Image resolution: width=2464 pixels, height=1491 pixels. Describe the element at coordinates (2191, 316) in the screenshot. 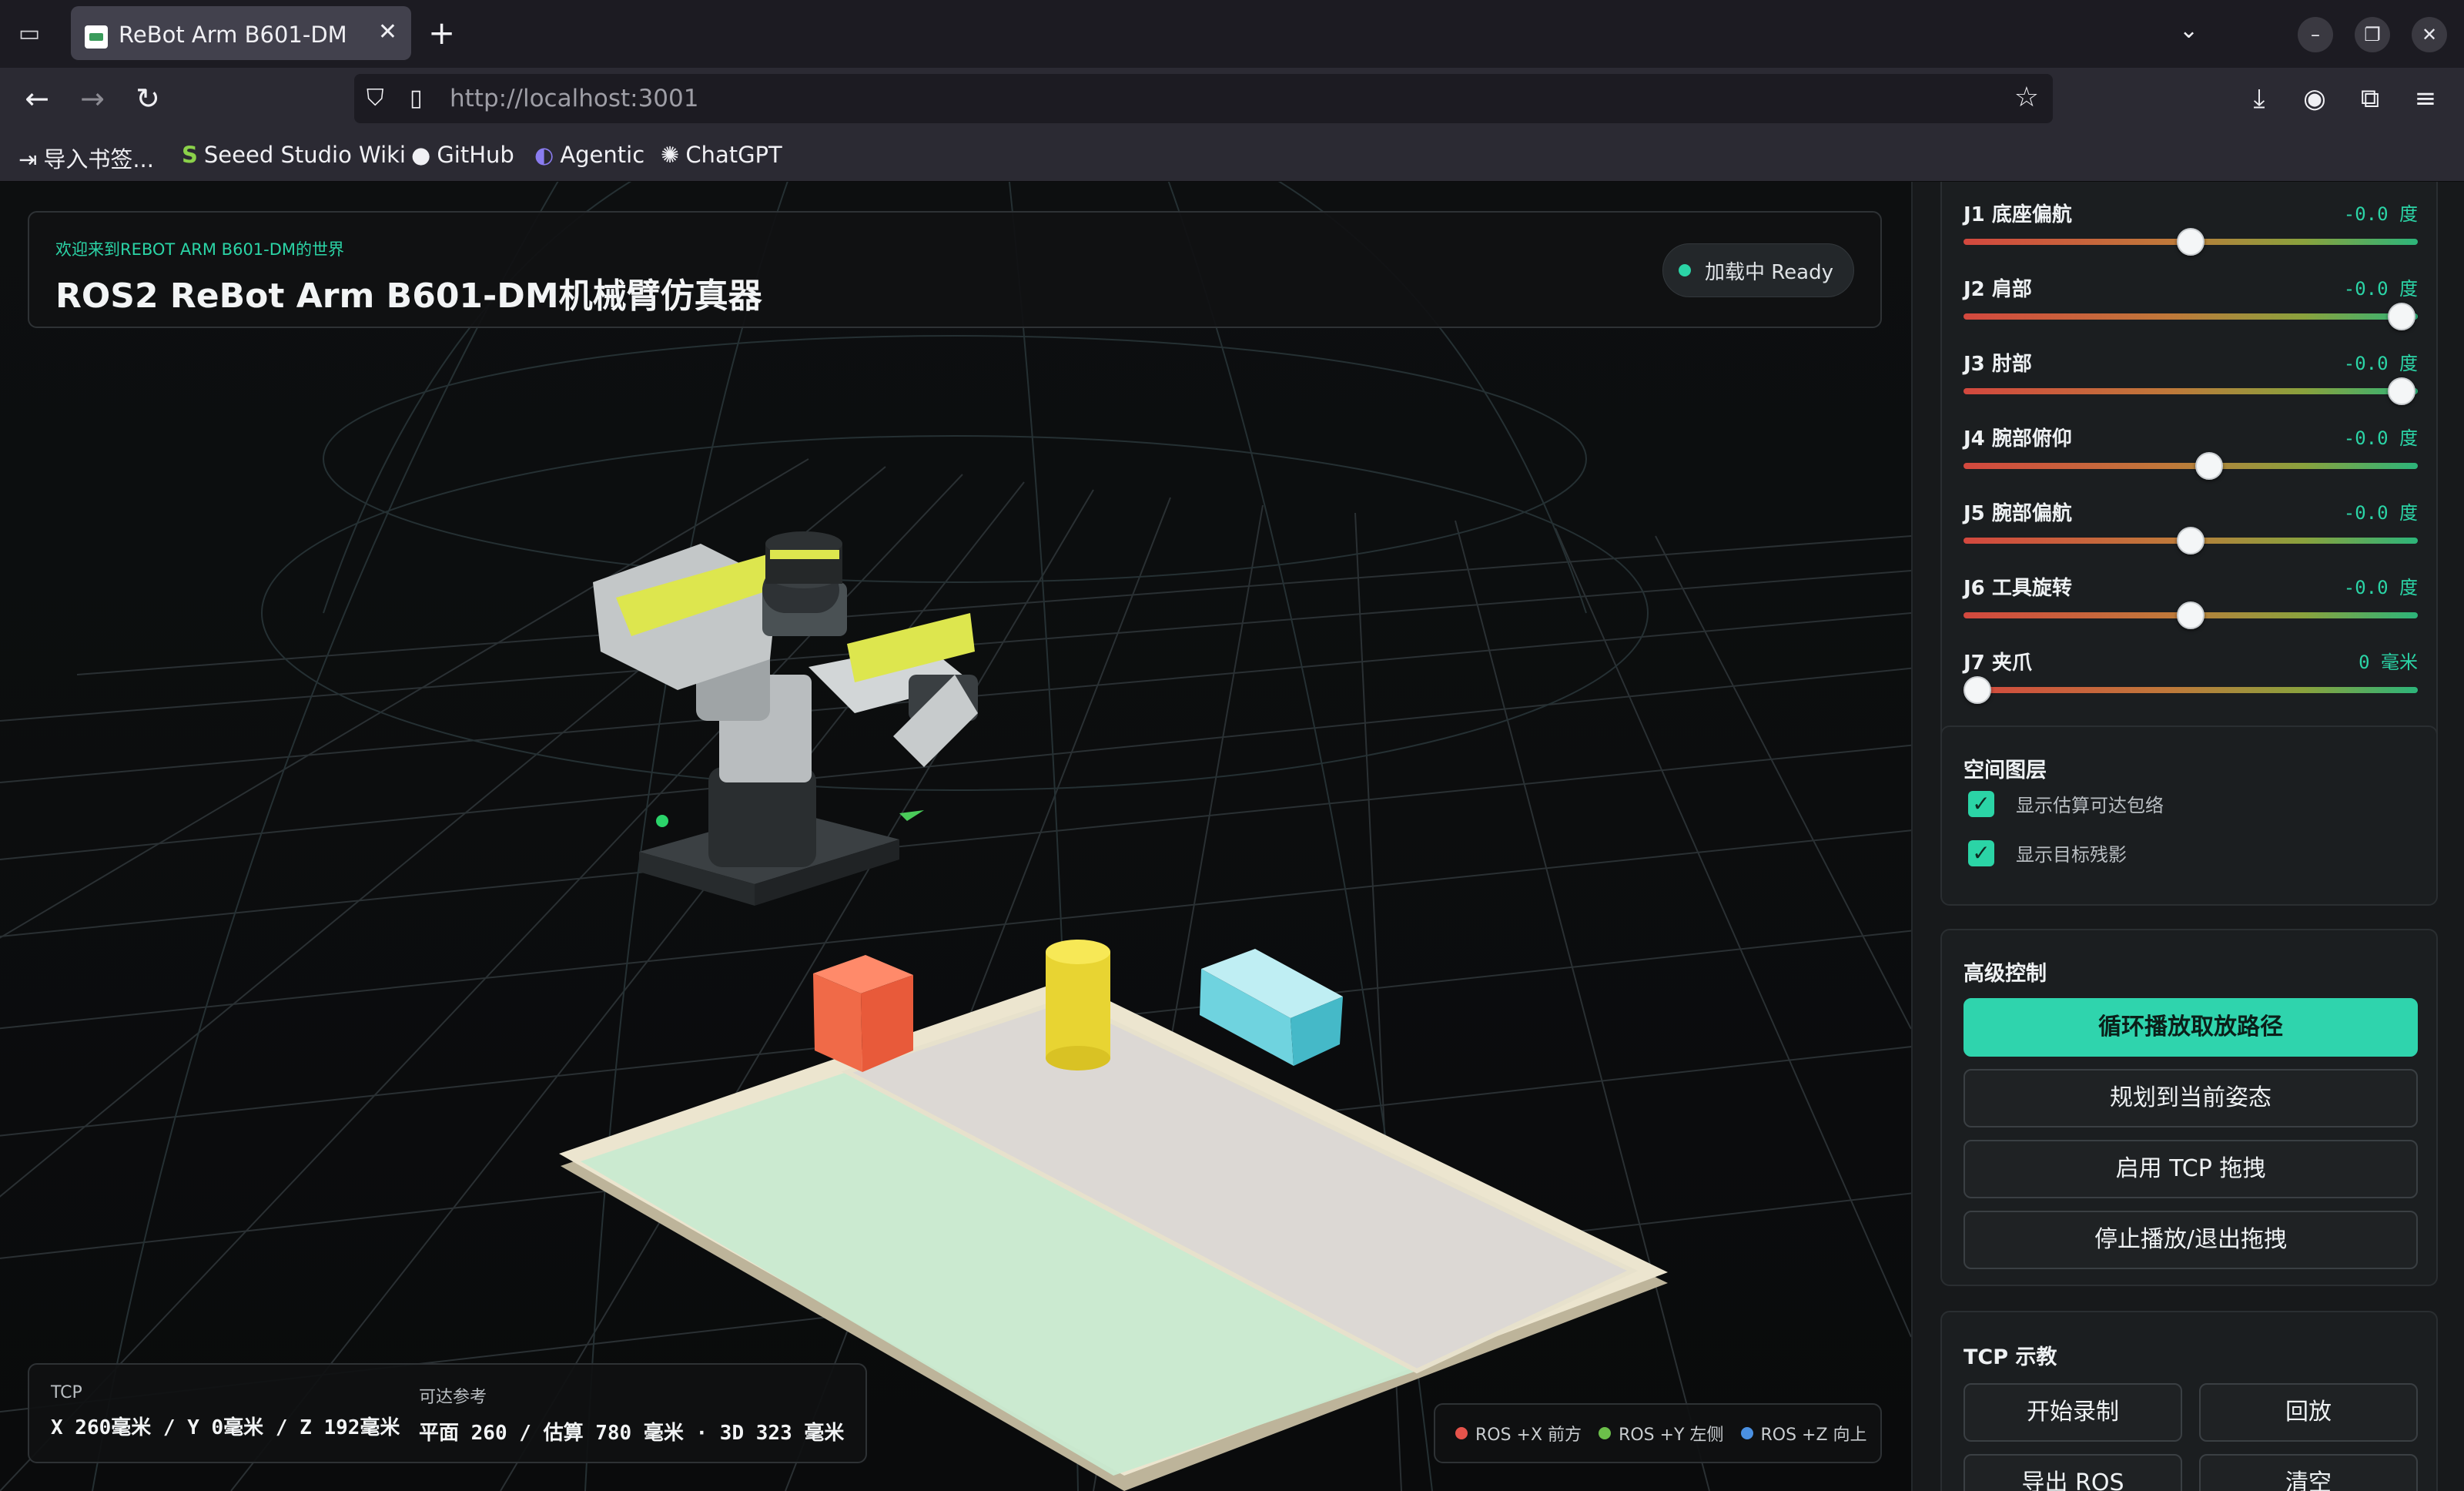

I see `joint-slider-j2` at that location.